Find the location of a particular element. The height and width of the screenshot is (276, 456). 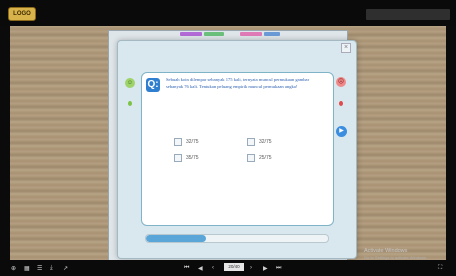

page-indicator: 20/40 is located at coordinates (234, 267).